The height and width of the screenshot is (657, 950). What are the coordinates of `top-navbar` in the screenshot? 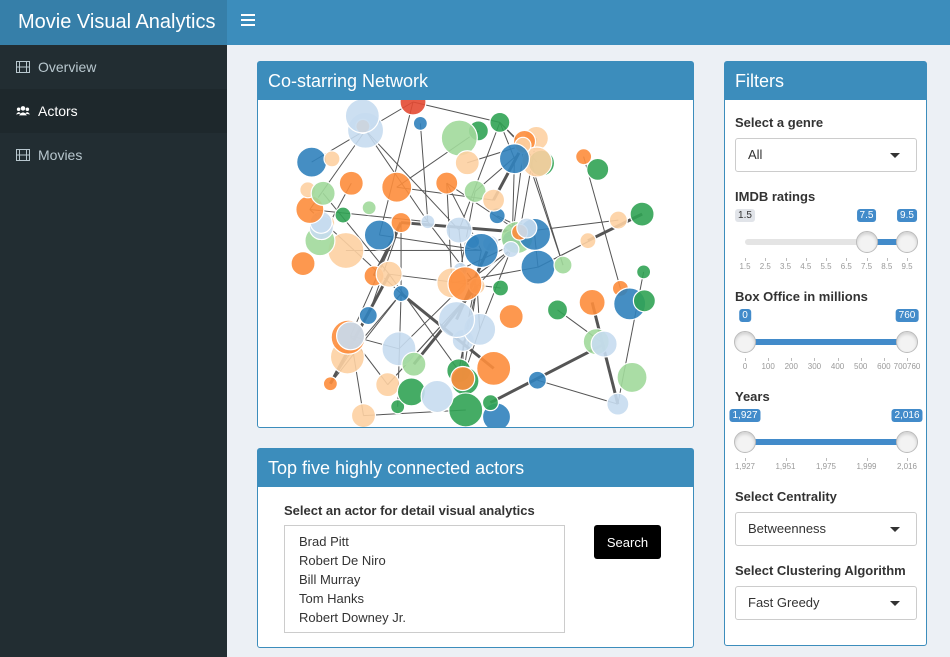 It's located at (588, 22).